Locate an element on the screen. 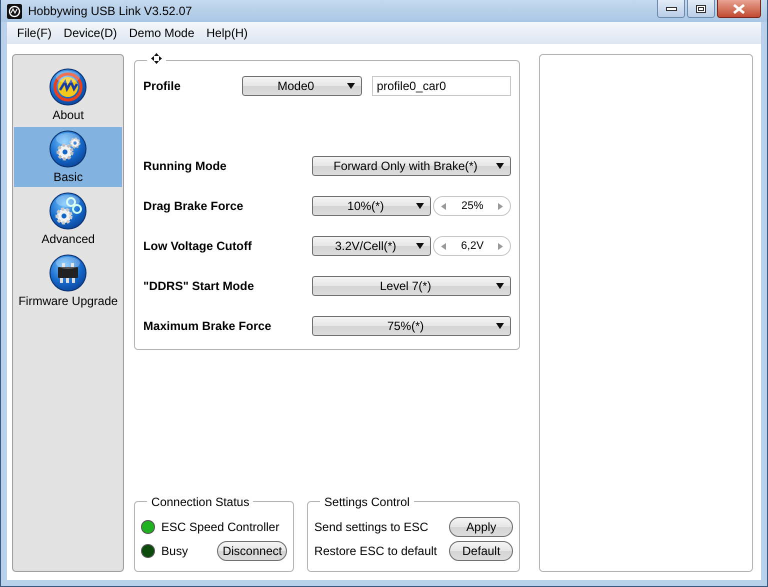 Image resolution: width=768 pixels, height=587 pixels. setting-dropdown: 3.2V/Cell(*) is located at coordinates (372, 246).